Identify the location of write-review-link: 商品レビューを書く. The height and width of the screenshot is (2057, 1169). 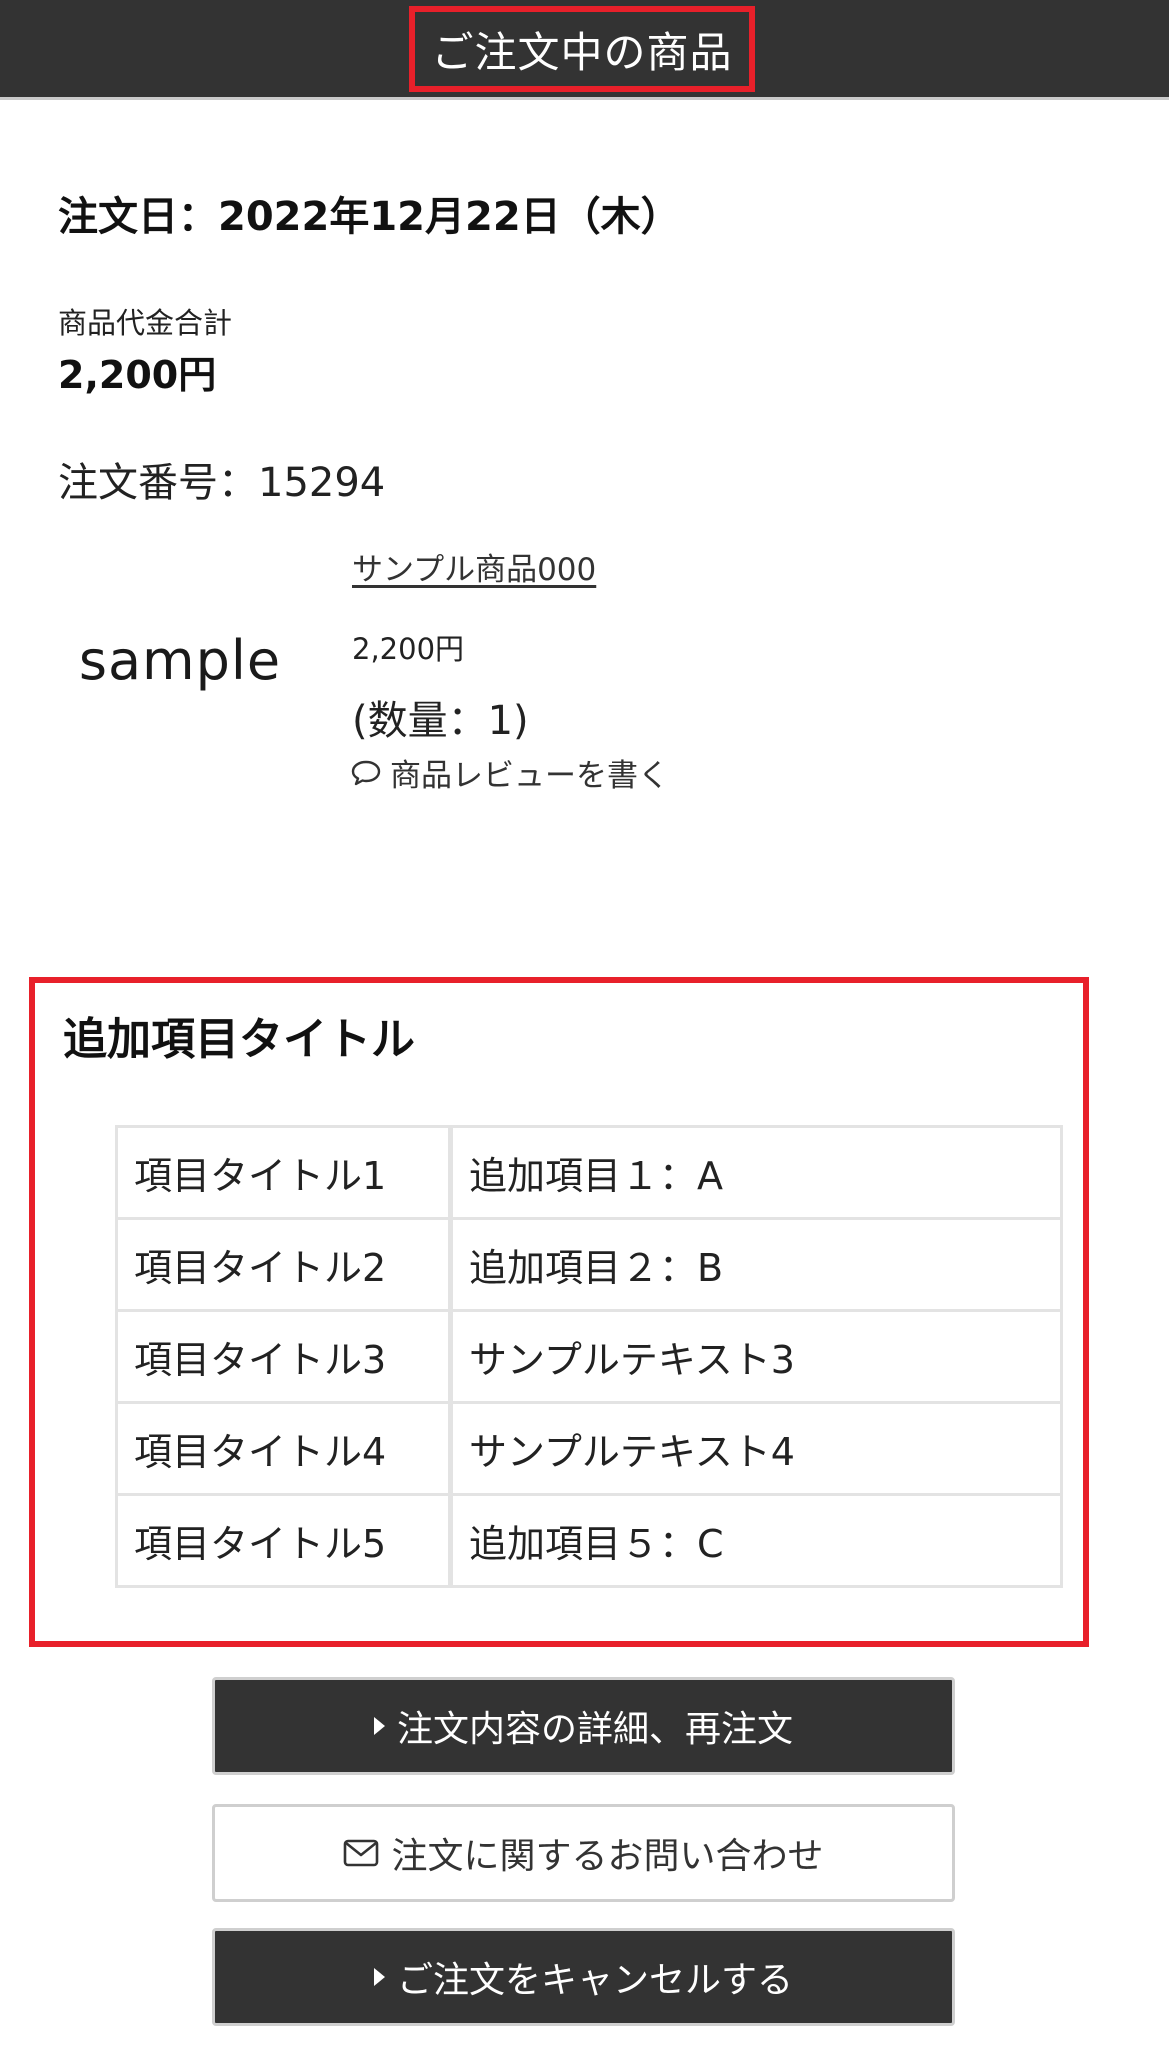
(509, 772).